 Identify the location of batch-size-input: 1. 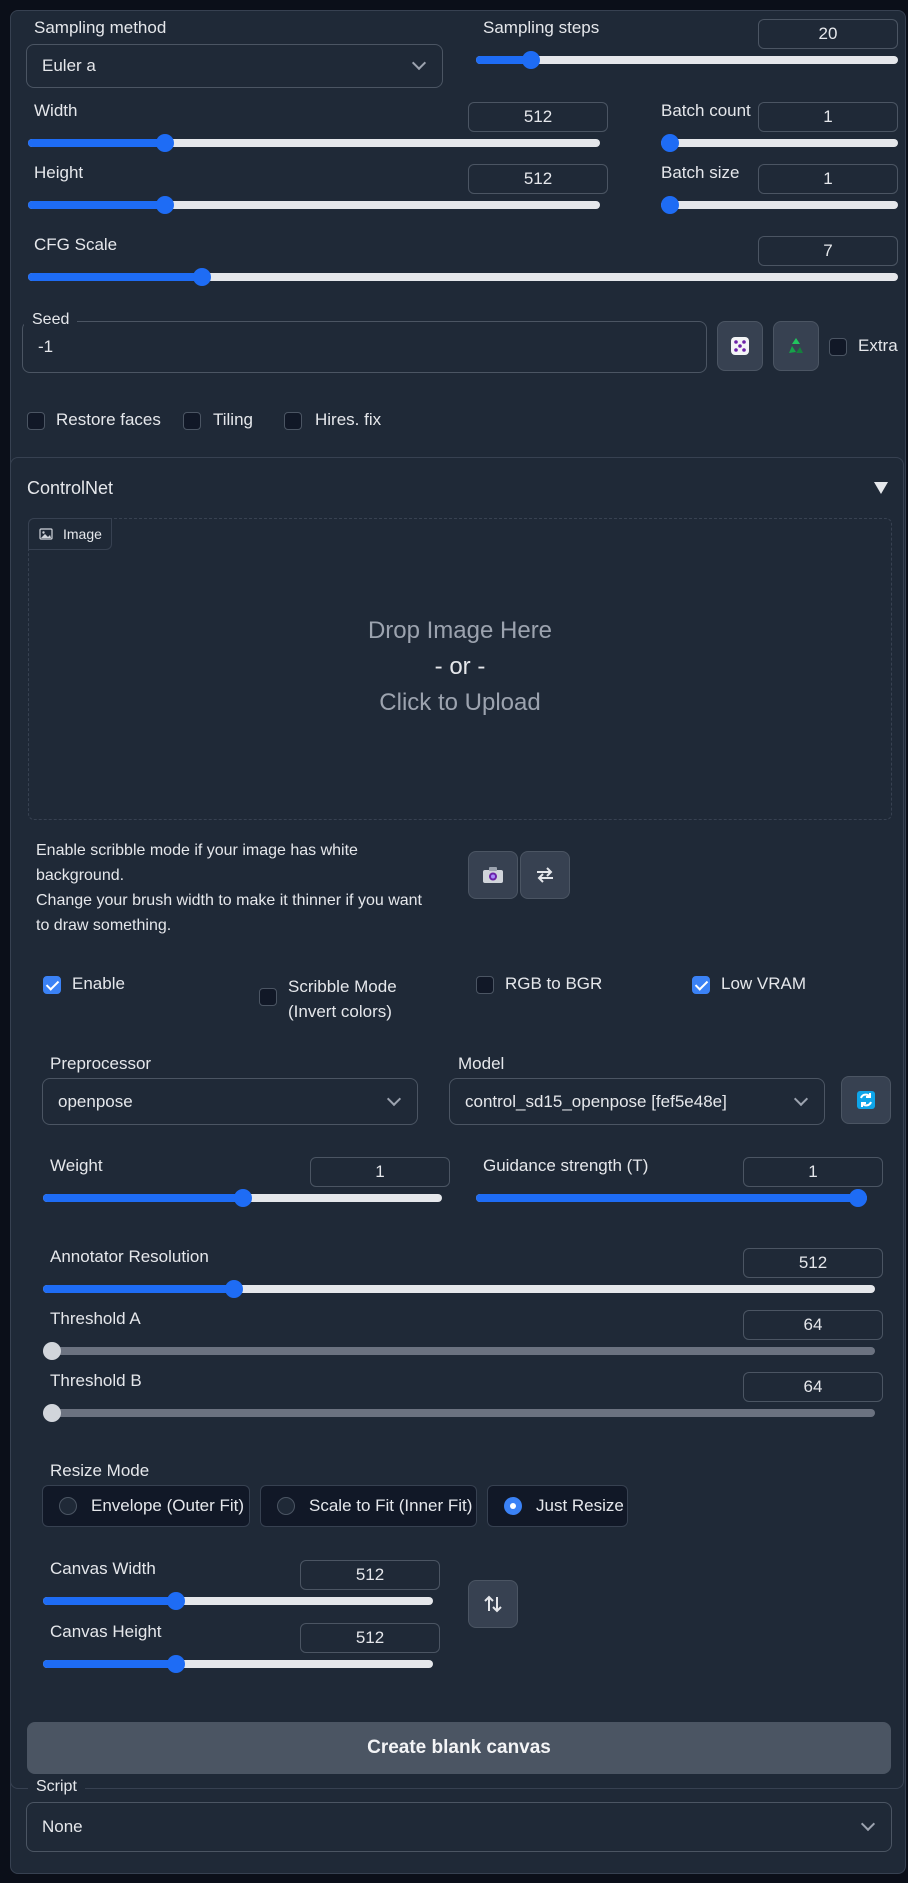
(828, 179).